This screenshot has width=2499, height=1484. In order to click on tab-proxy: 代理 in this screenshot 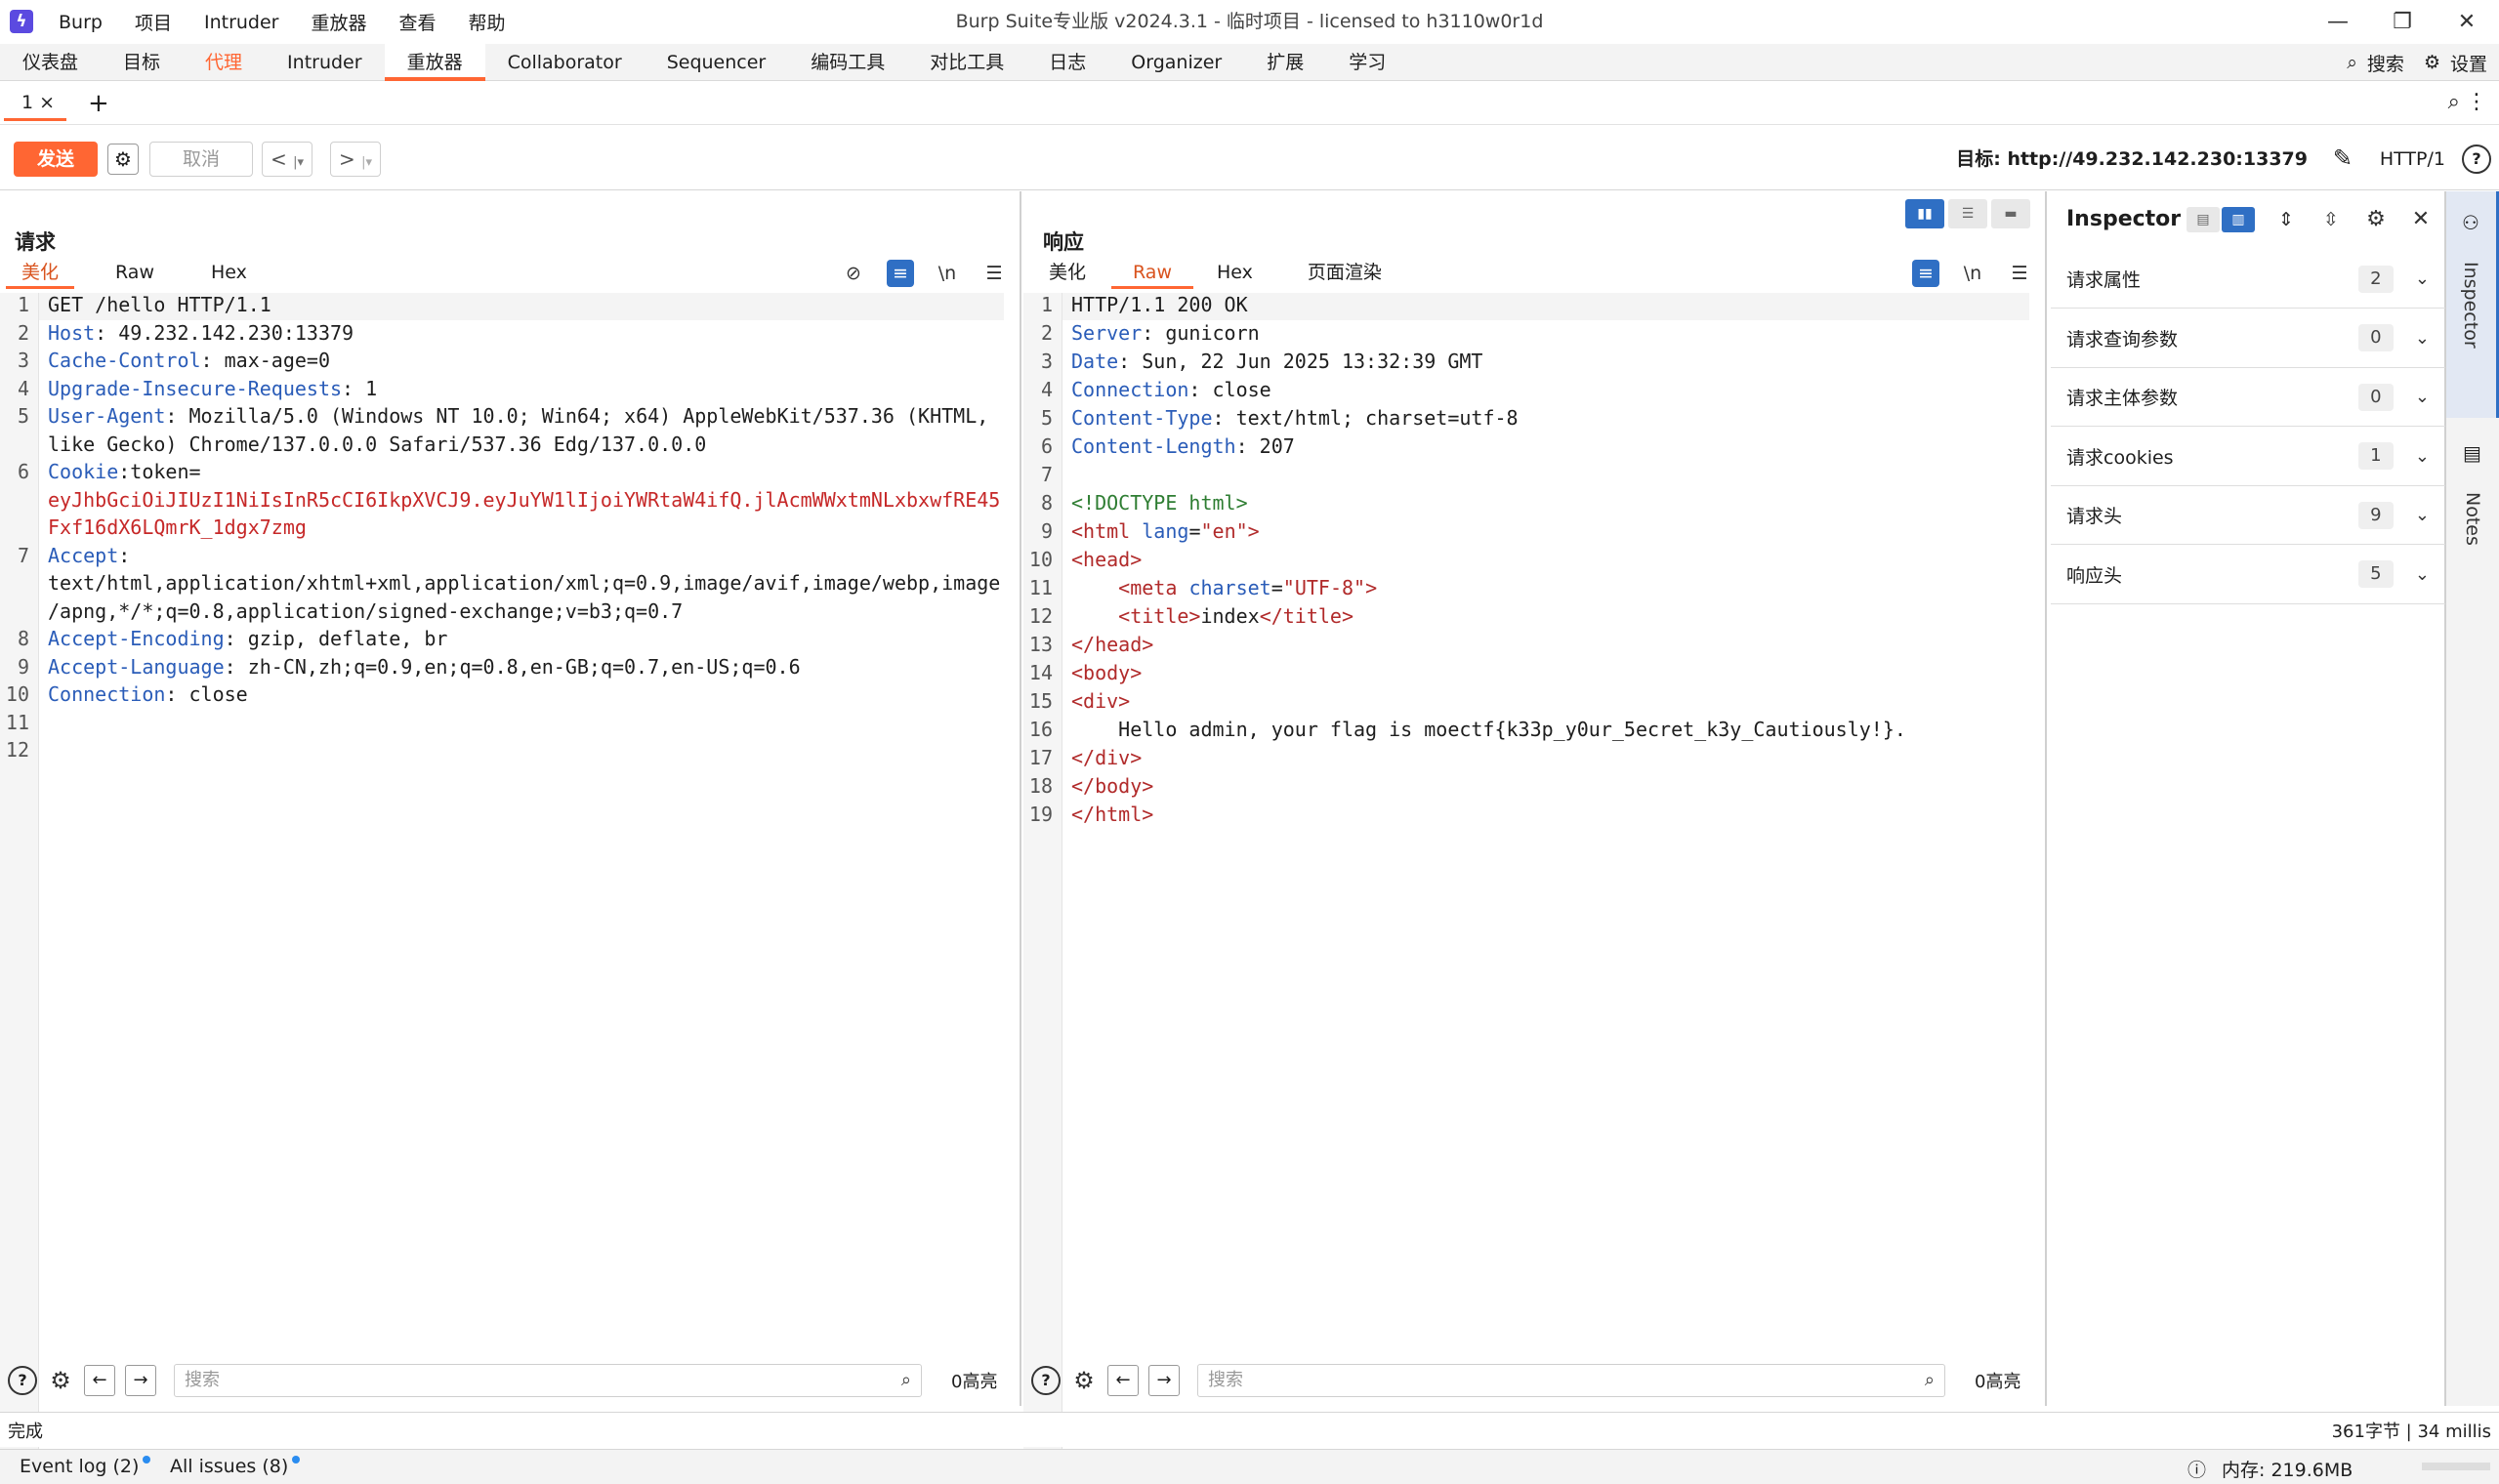, I will do `click(224, 63)`.